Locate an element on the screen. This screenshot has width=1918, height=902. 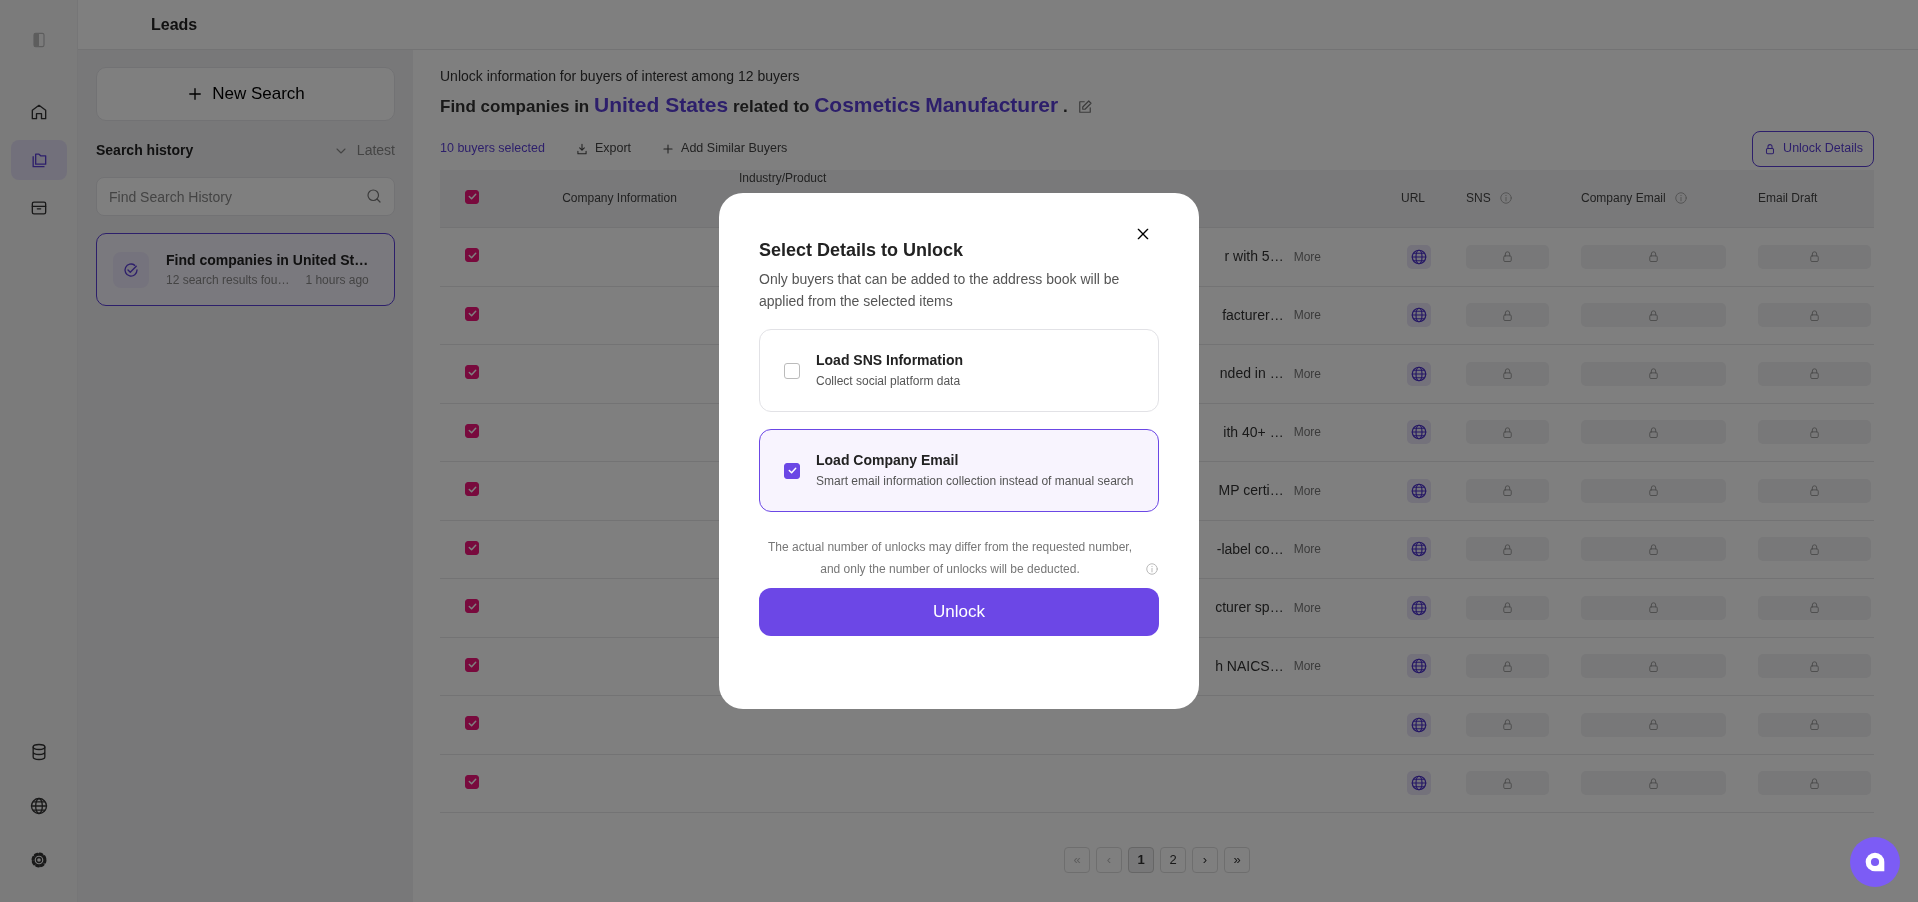
page-button: 1 is located at coordinates (1141, 860).